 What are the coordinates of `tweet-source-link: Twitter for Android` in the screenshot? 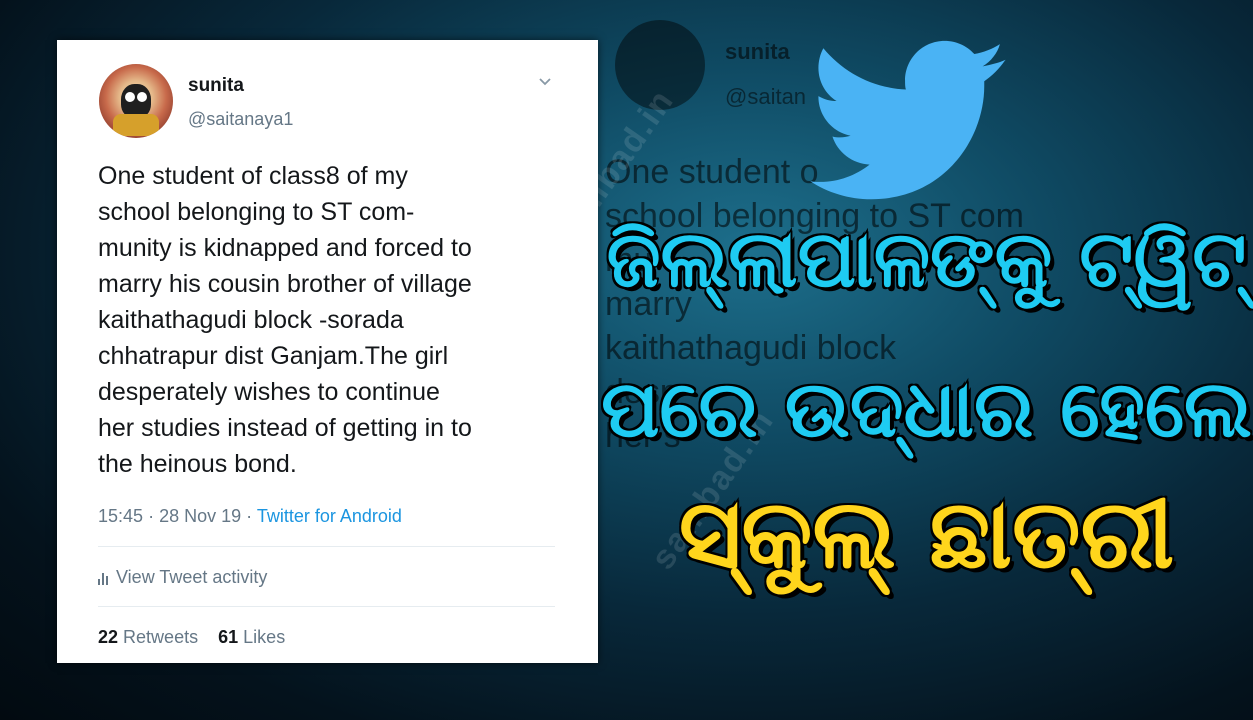 It's located at (329, 516).